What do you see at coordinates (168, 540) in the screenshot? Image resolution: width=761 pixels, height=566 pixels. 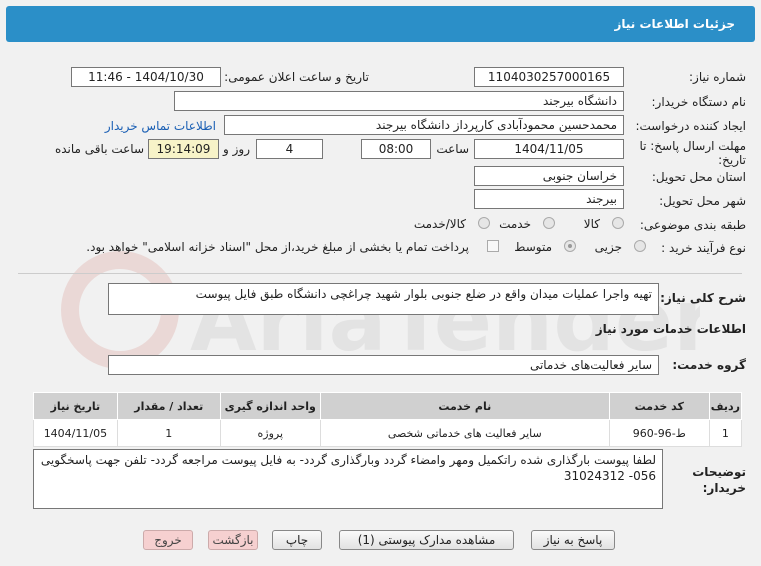 I see `exit-button: خروج` at bounding box center [168, 540].